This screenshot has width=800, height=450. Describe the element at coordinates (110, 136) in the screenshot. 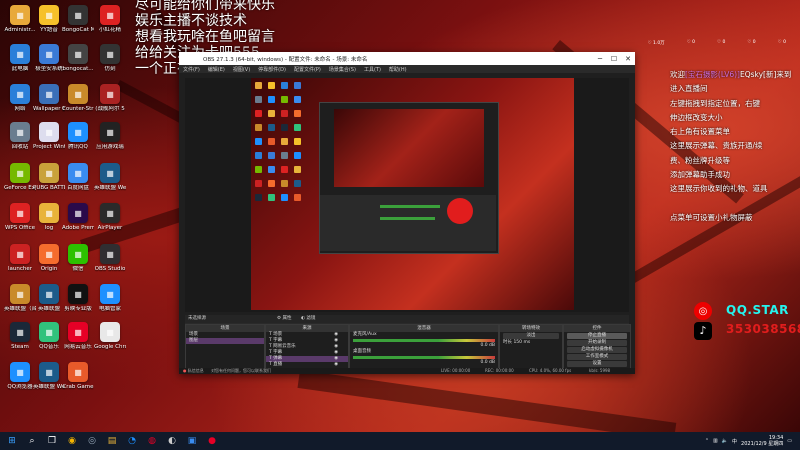

I see `desktop-icon: ■ 应用游戏瑞` at that location.